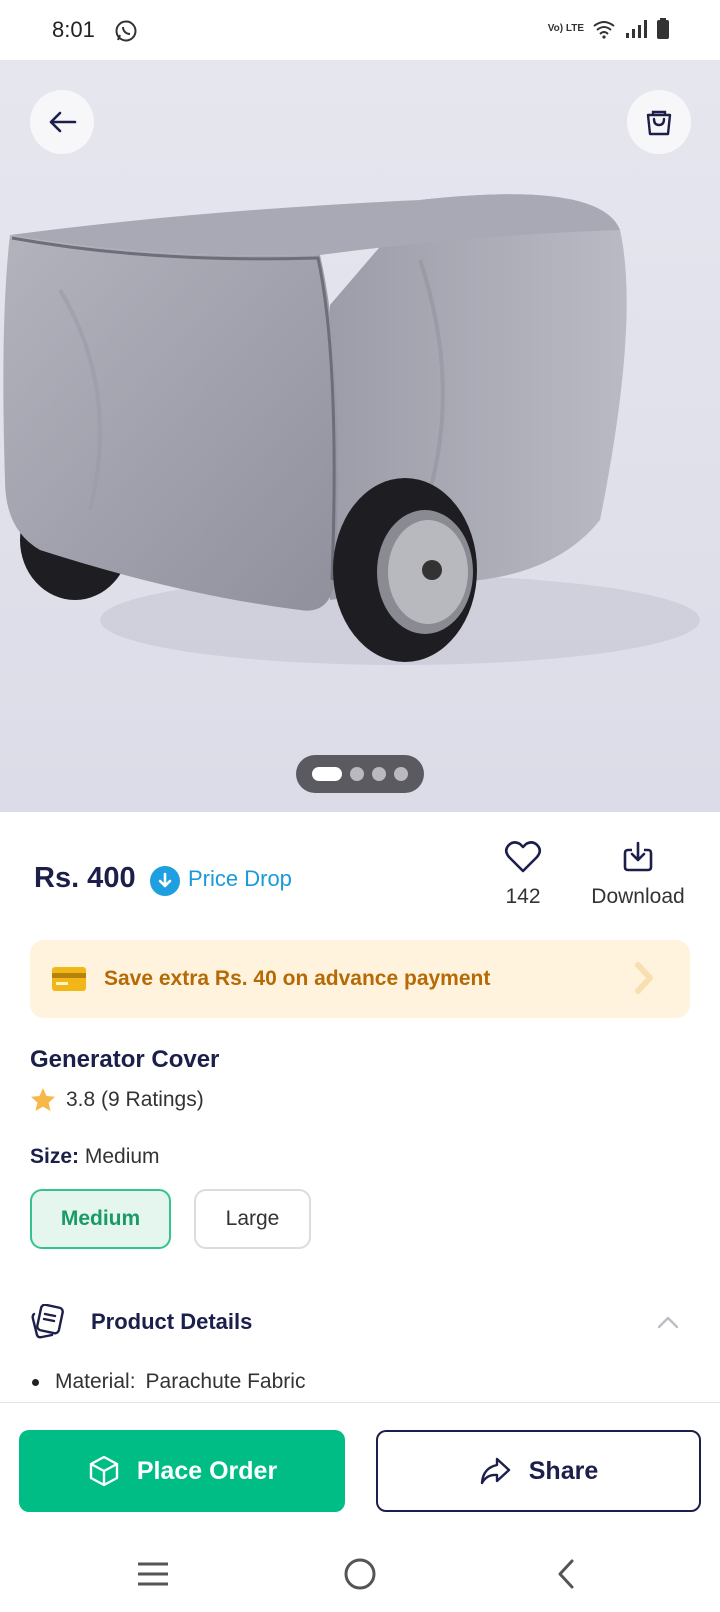 This screenshot has height=1612, width=720. What do you see at coordinates (85, 878) in the screenshot?
I see `product-price: Rs. 400` at bounding box center [85, 878].